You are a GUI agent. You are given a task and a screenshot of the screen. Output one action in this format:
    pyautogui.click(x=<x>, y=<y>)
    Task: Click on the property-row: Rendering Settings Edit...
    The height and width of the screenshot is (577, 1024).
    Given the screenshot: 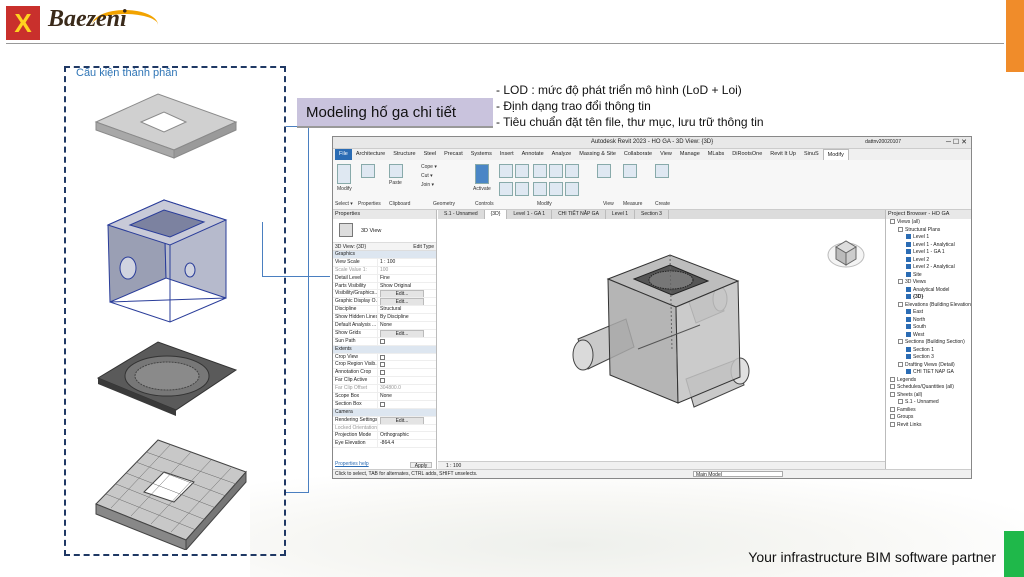 What is the action you would take?
    pyautogui.click(x=384, y=420)
    